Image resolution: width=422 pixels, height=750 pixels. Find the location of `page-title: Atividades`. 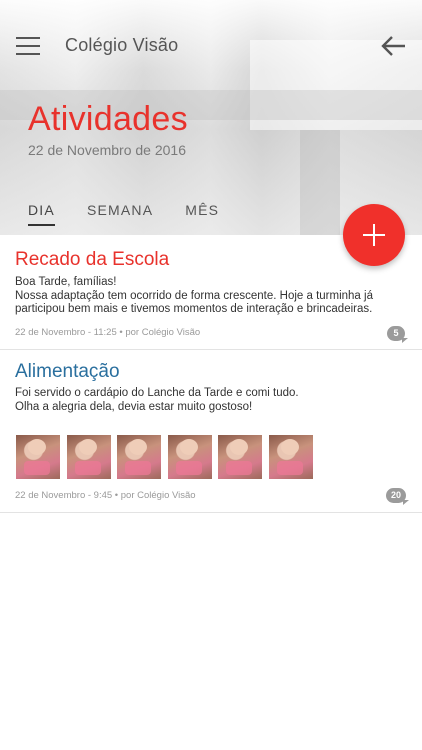

page-title: Atividades is located at coordinates (108, 119).